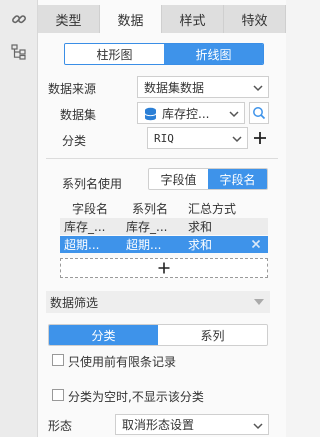 This screenshot has width=320, height=437. What do you see at coordinates (212, 208) in the screenshot?
I see `column-header-aggregation: 汇总方式` at bounding box center [212, 208].